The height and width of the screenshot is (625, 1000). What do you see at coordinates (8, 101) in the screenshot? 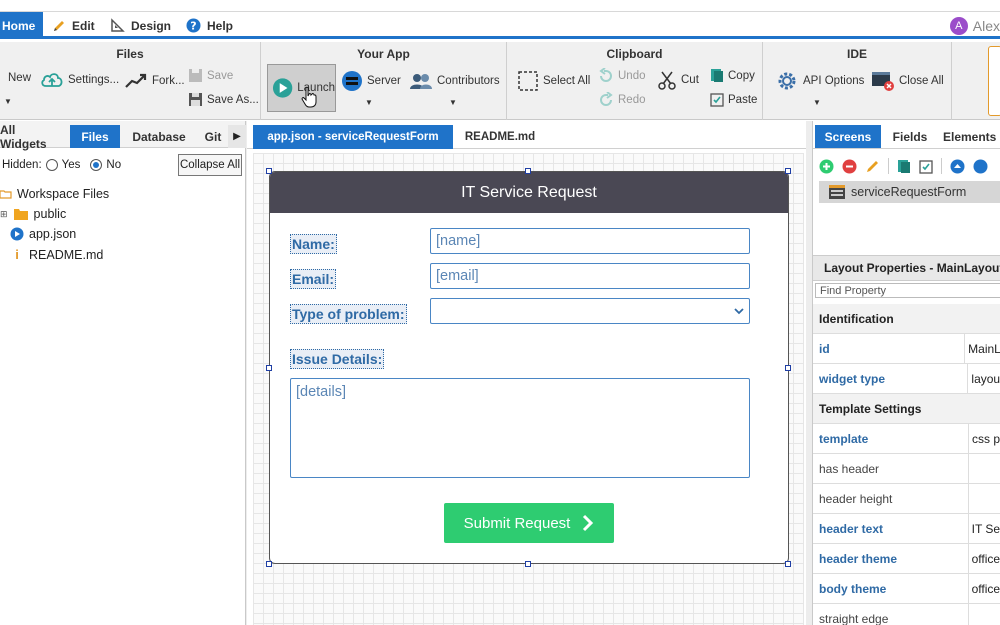
I see `new-dropdown-caret: ▼` at bounding box center [8, 101].